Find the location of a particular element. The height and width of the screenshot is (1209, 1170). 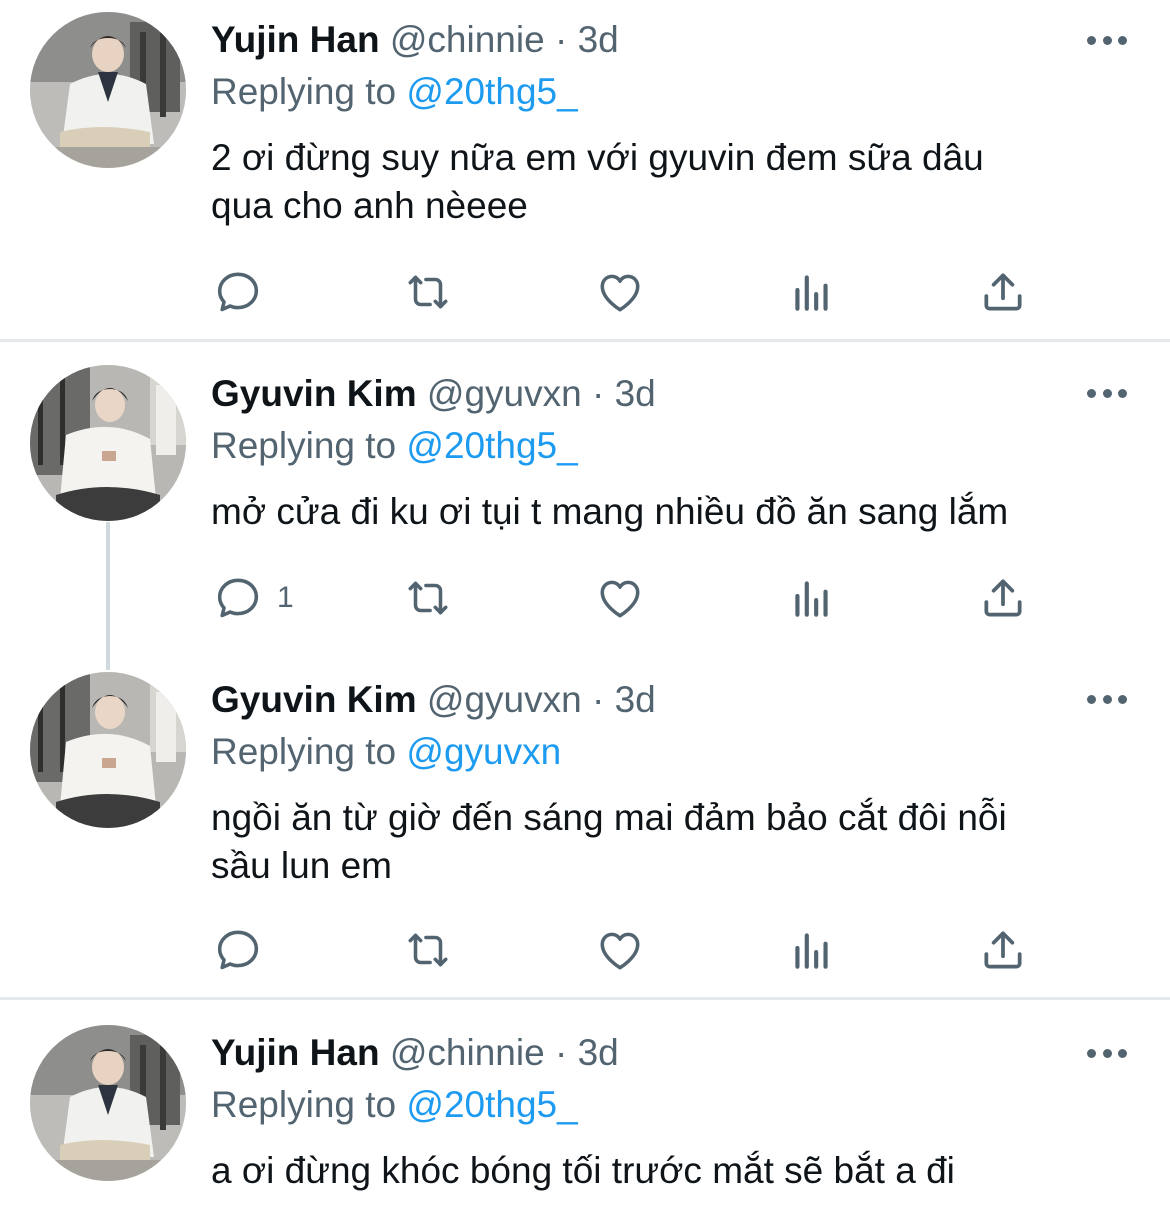

tweet-text-line: sầu lun em is located at coordinates (301, 865).